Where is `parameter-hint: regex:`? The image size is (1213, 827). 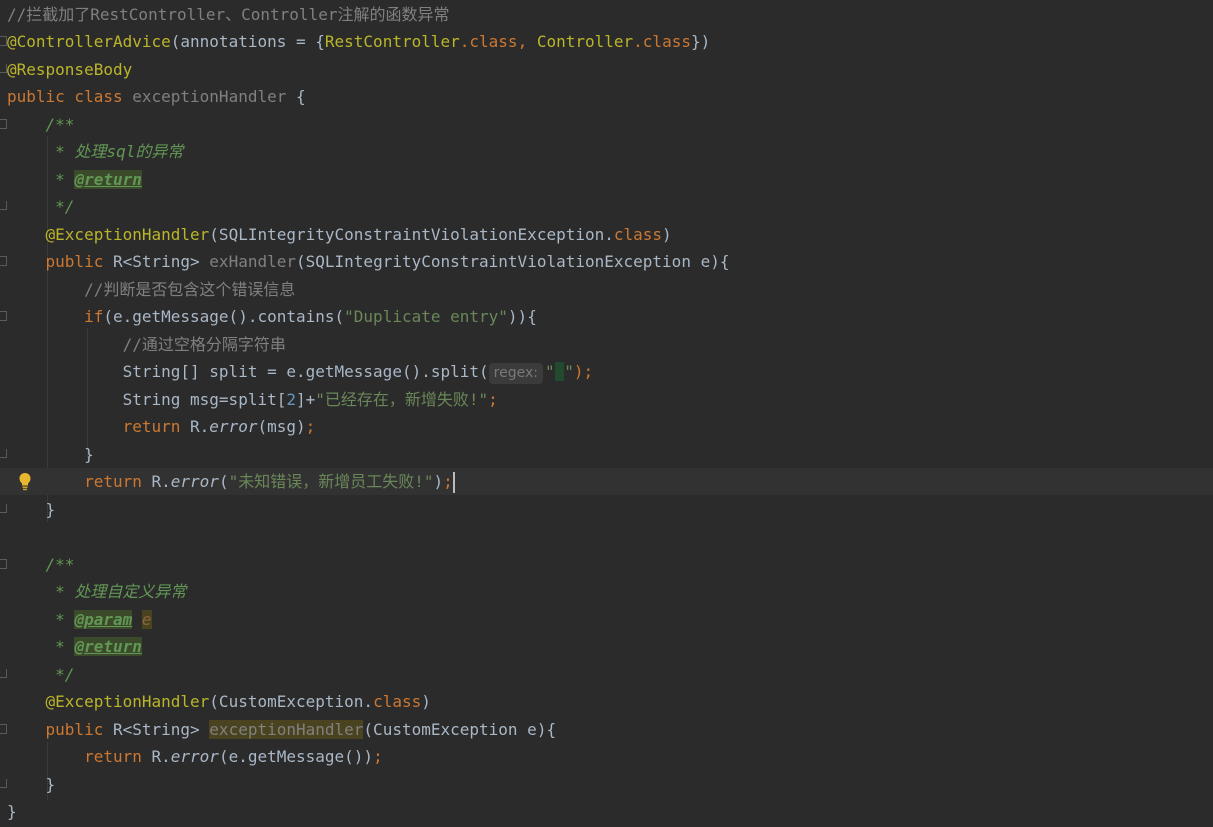 parameter-hint: regex: is located at coordinates (515, 373).